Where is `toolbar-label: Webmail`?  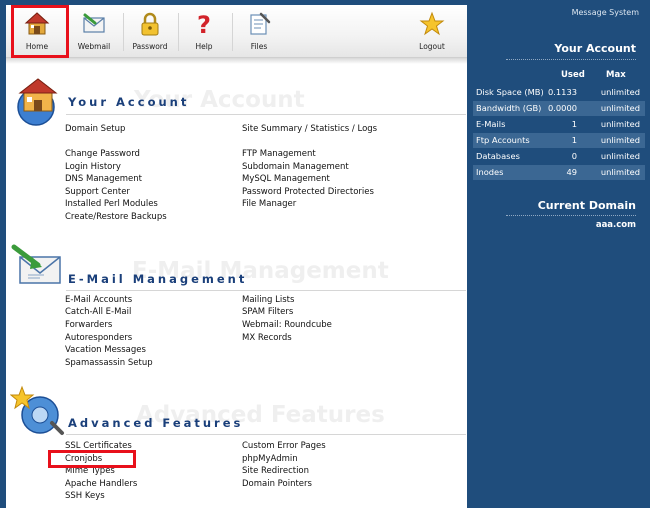
toolbar-label: Webmail is located at coordinates (94, 46).